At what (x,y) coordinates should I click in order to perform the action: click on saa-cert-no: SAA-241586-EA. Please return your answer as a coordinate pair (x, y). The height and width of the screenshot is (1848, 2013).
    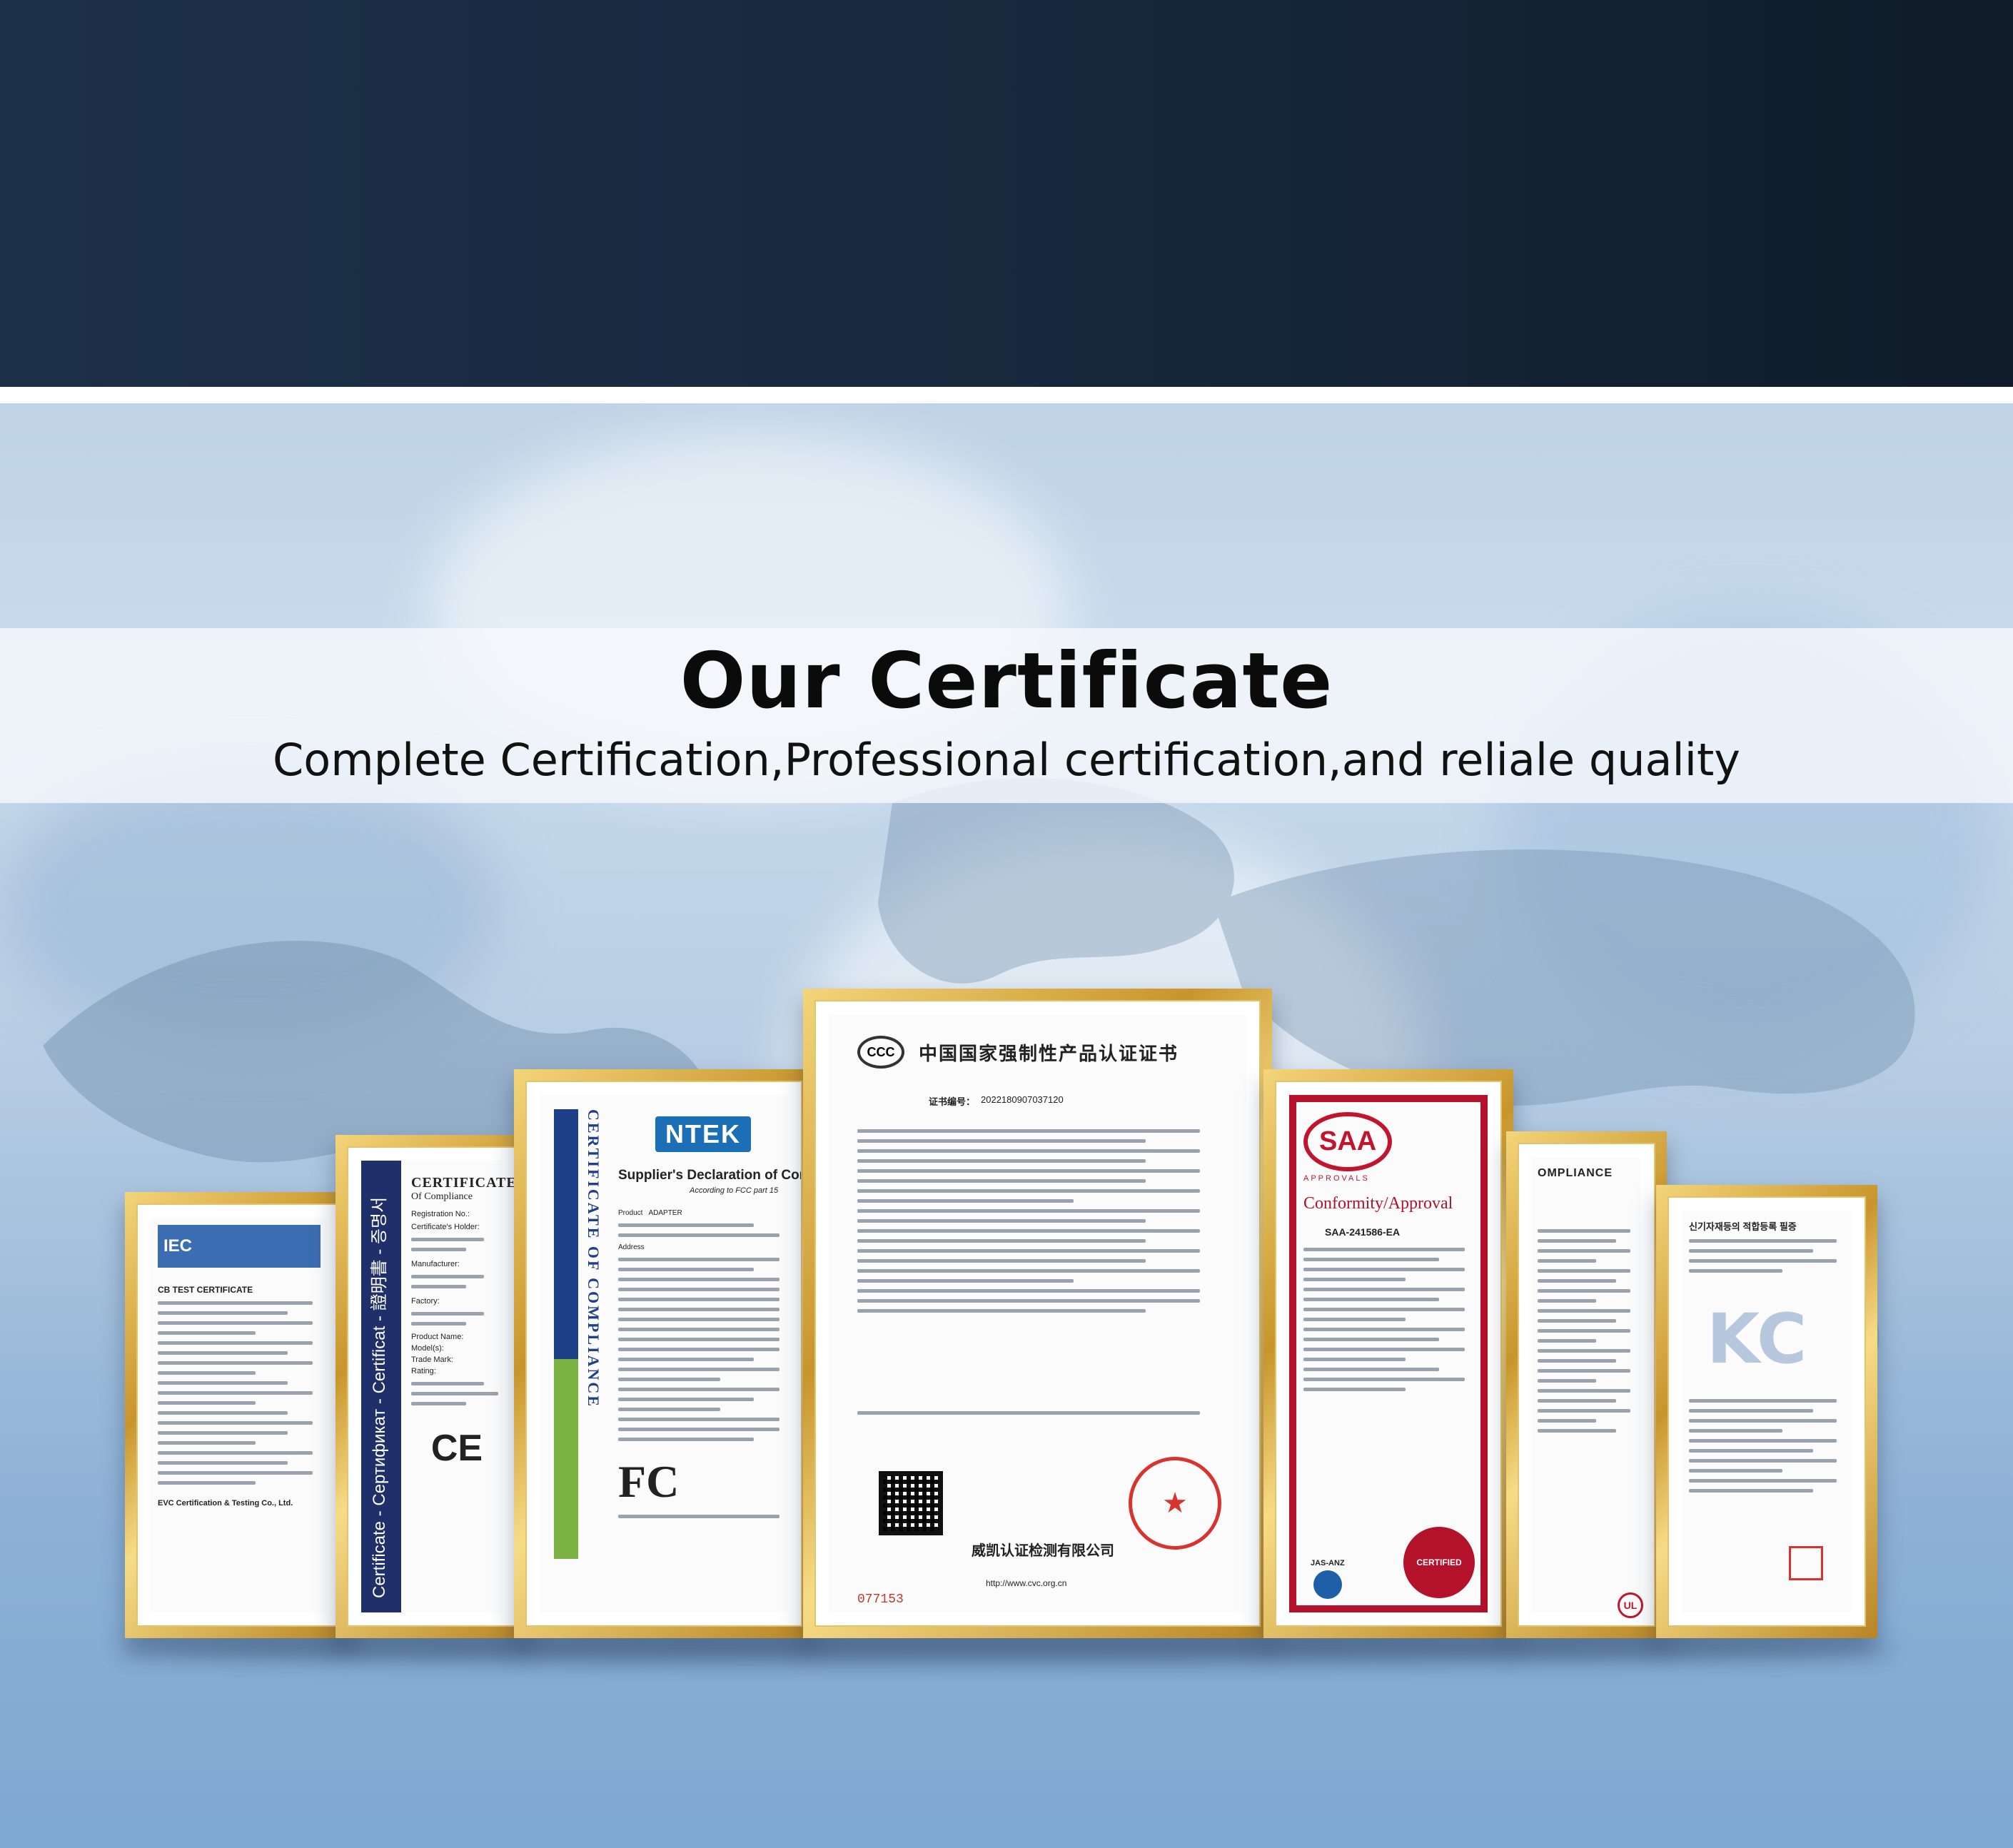
    Looking at the image, I should click on (1363, 1232).